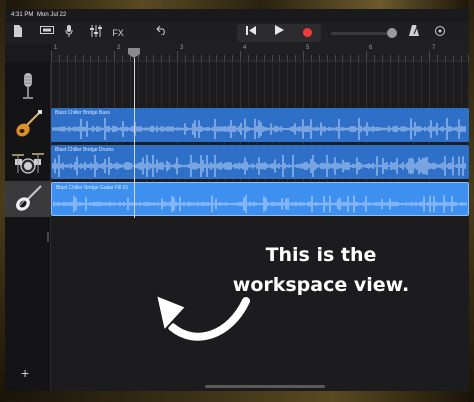 The image size is (474, 402). I want to click on home-indicator, so click(265, 386).